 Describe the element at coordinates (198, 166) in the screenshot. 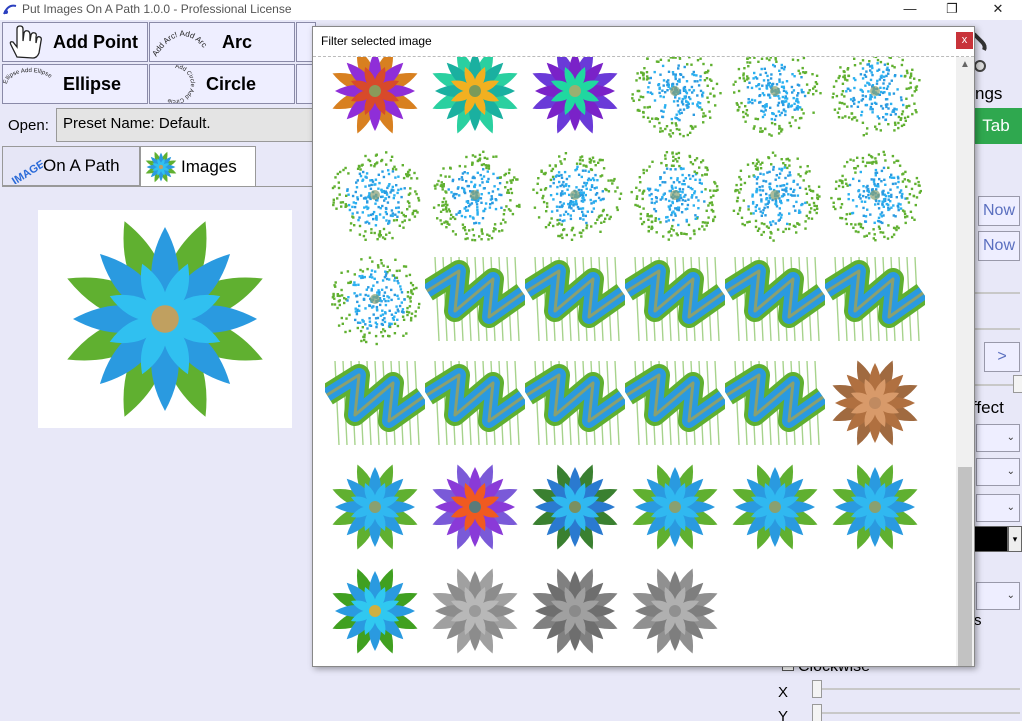

I see `tab-images: Images` at that location.